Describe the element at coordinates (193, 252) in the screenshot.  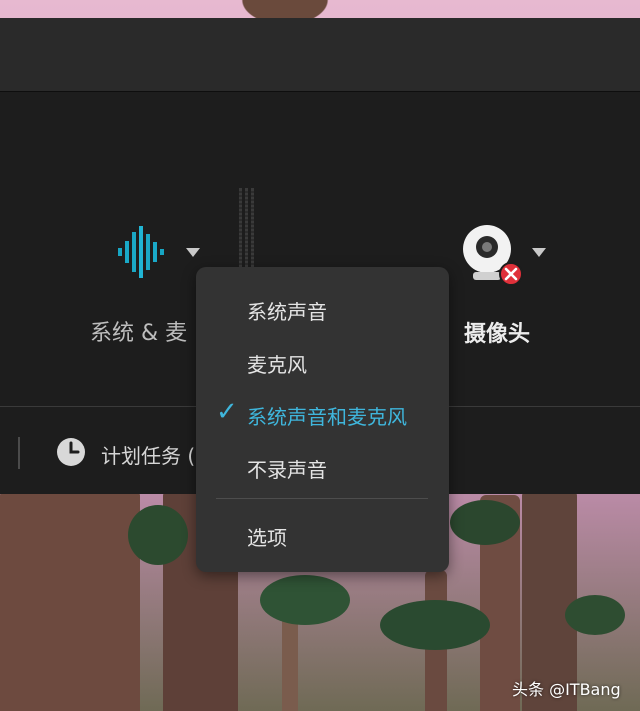
I see `audio-source-dropdown-caret-icon` at that location.